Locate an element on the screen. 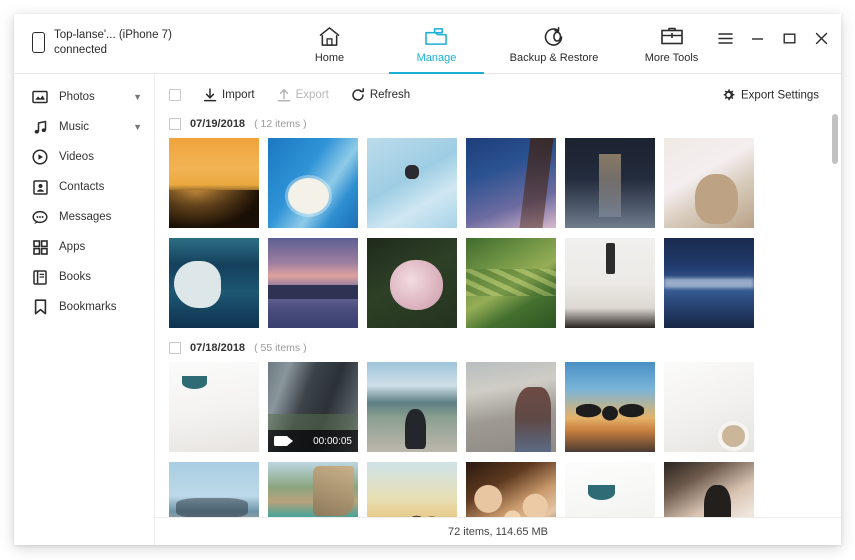  thumbnail-washing-hands-photo is located at coordinates (610, 283).